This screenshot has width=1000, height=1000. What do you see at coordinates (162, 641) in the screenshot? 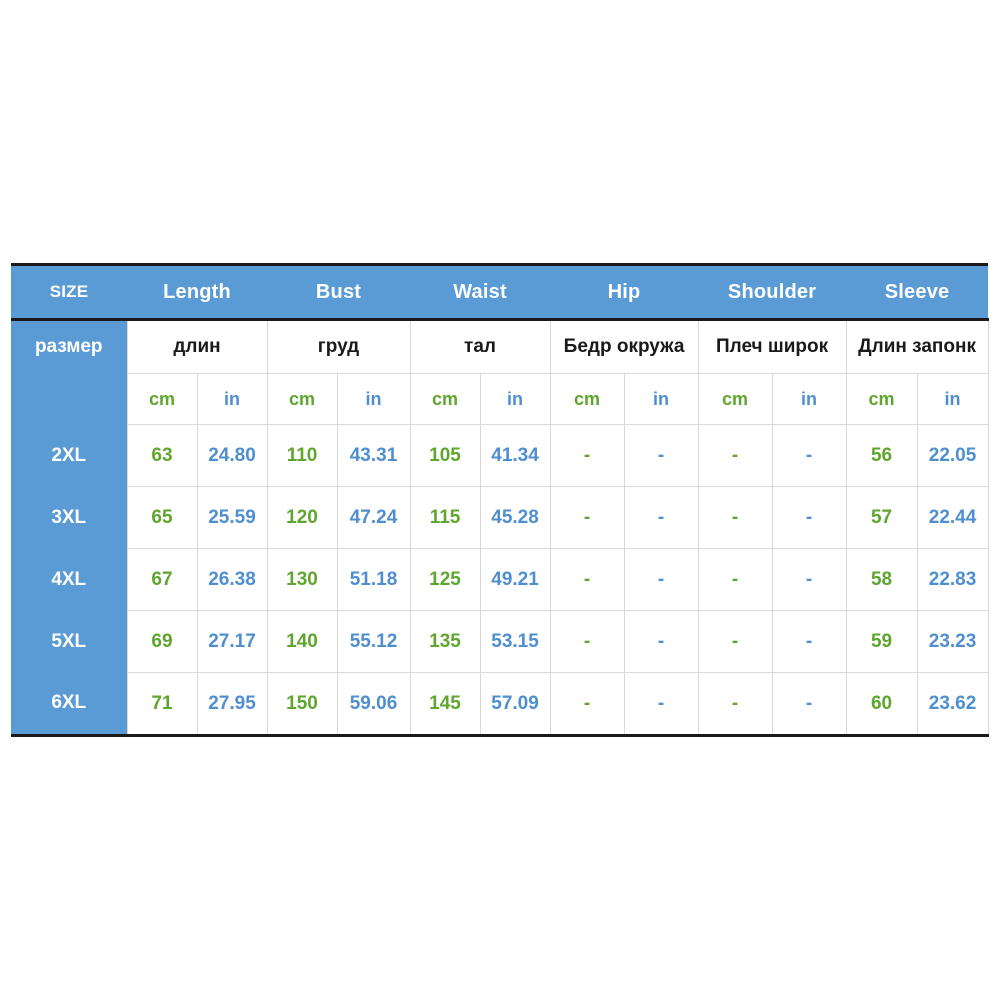
I see `cell-length-cm: 69` at bounding box center [162, 641].